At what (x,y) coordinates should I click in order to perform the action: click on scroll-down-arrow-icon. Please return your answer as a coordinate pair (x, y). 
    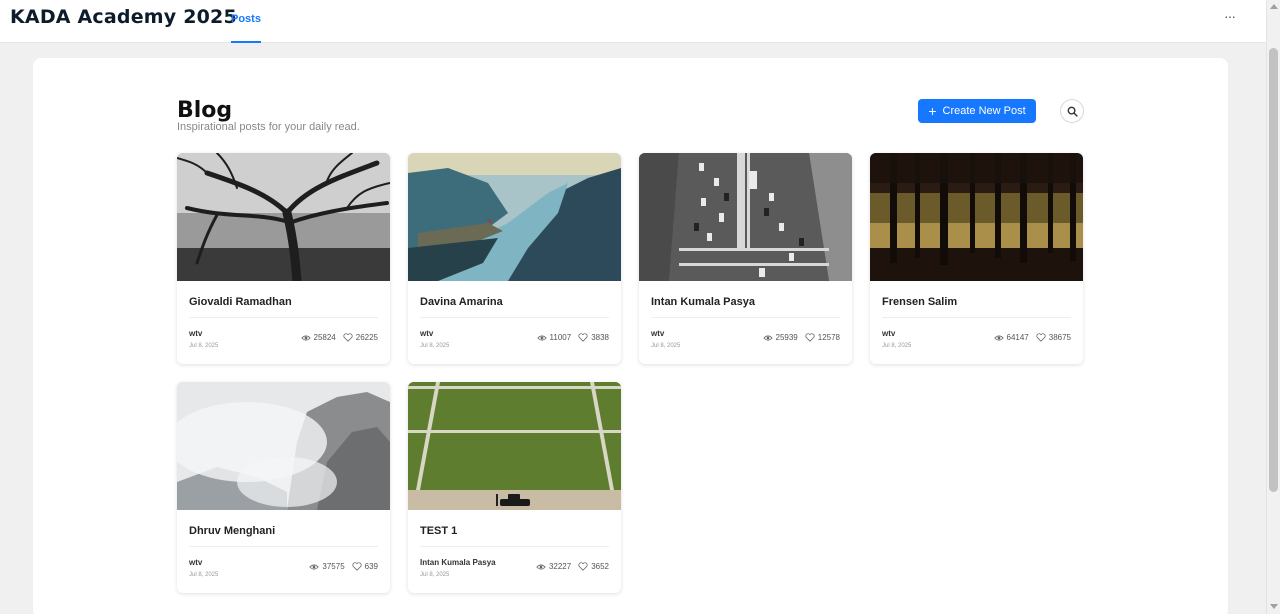
    Looking at the image, I should click on (1274, 606).